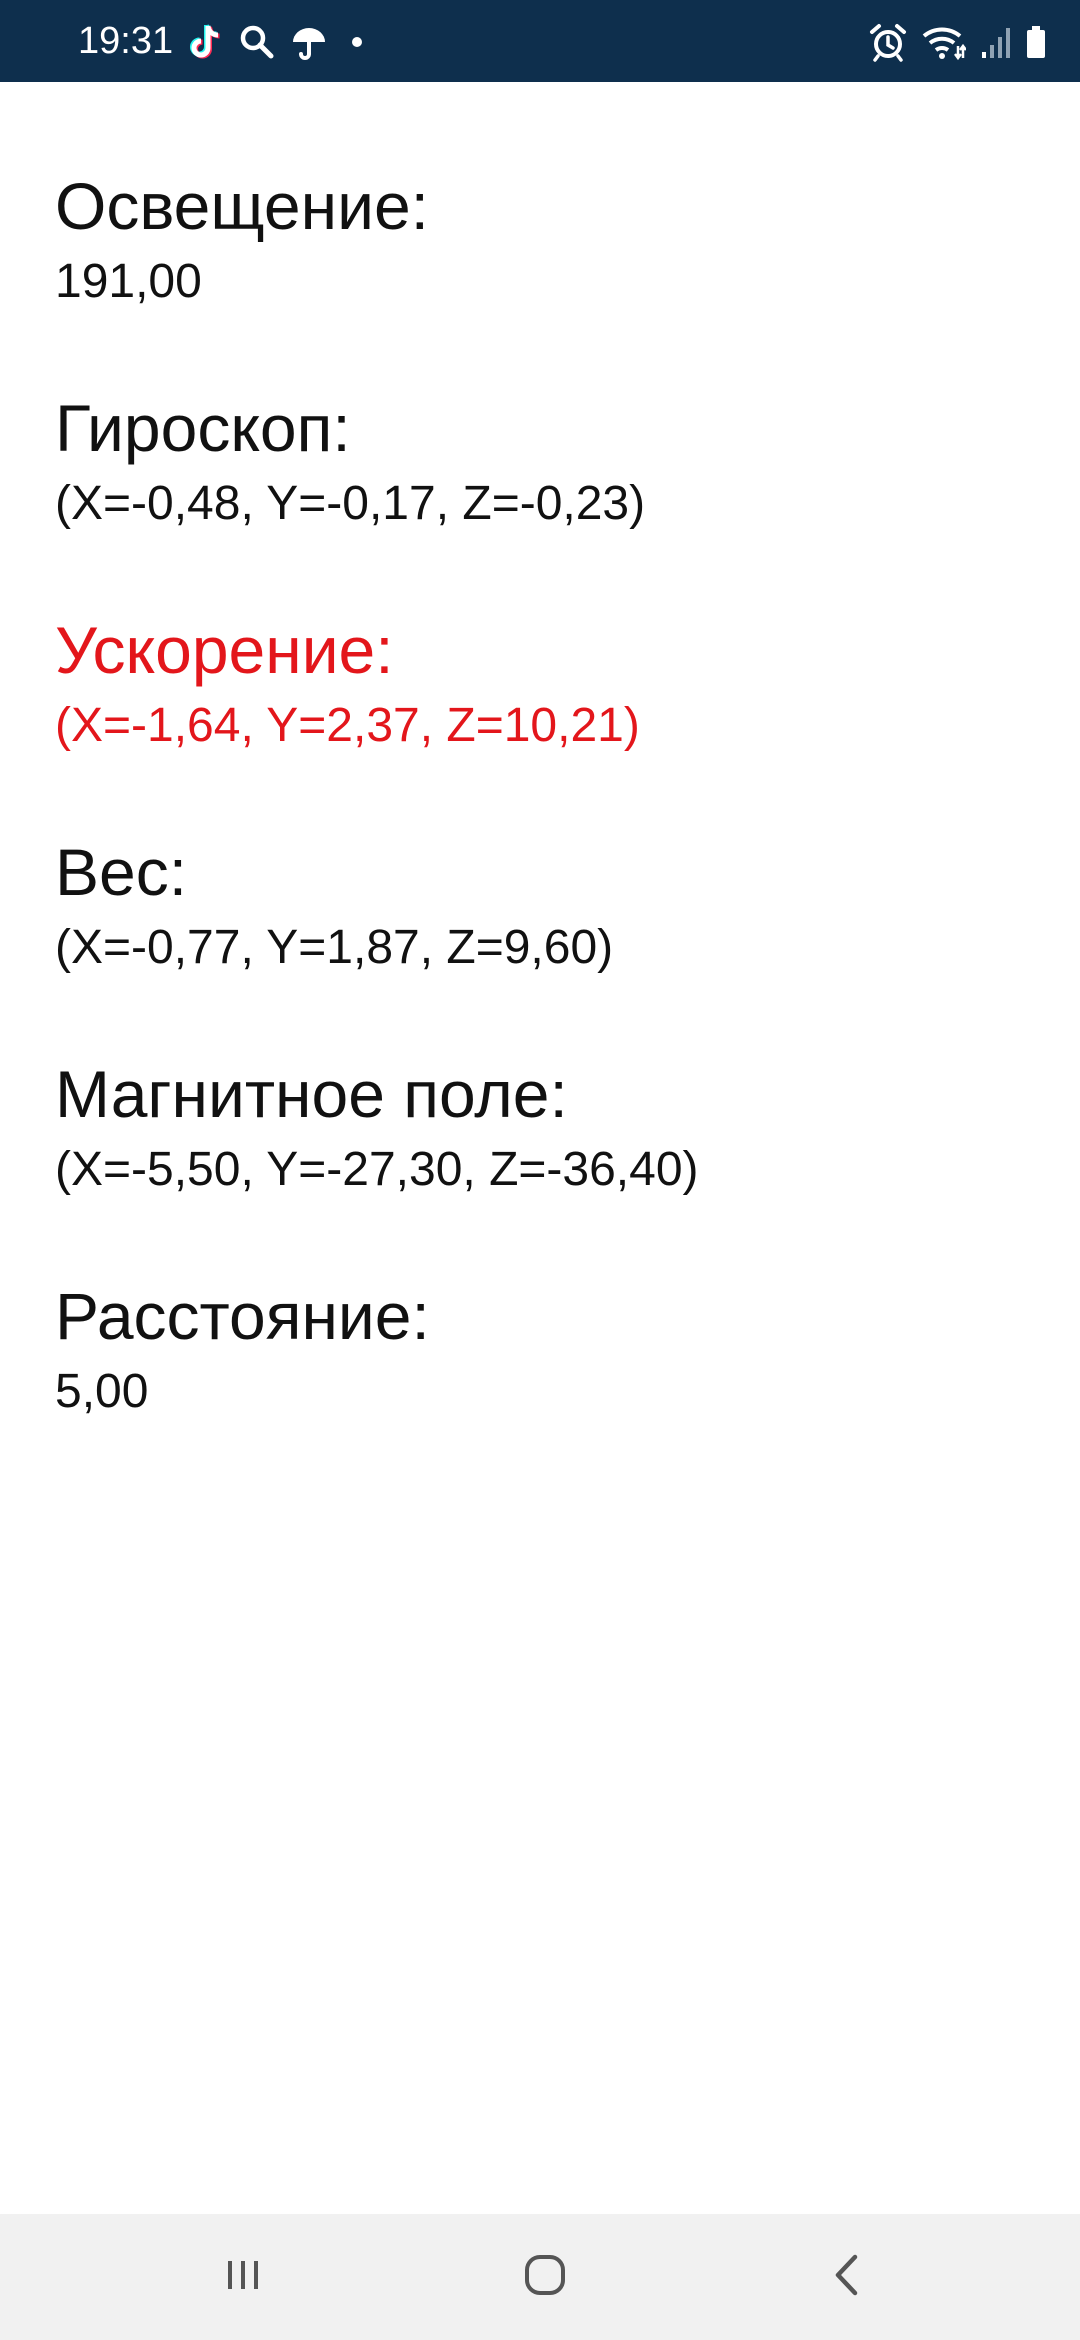 This screenshot has width=1080, height=2340. What do you see at coordinates (242, 1316) in the screenshot?
I see `sensor-label: Расстояние:` at bounding box center [242, 1316].